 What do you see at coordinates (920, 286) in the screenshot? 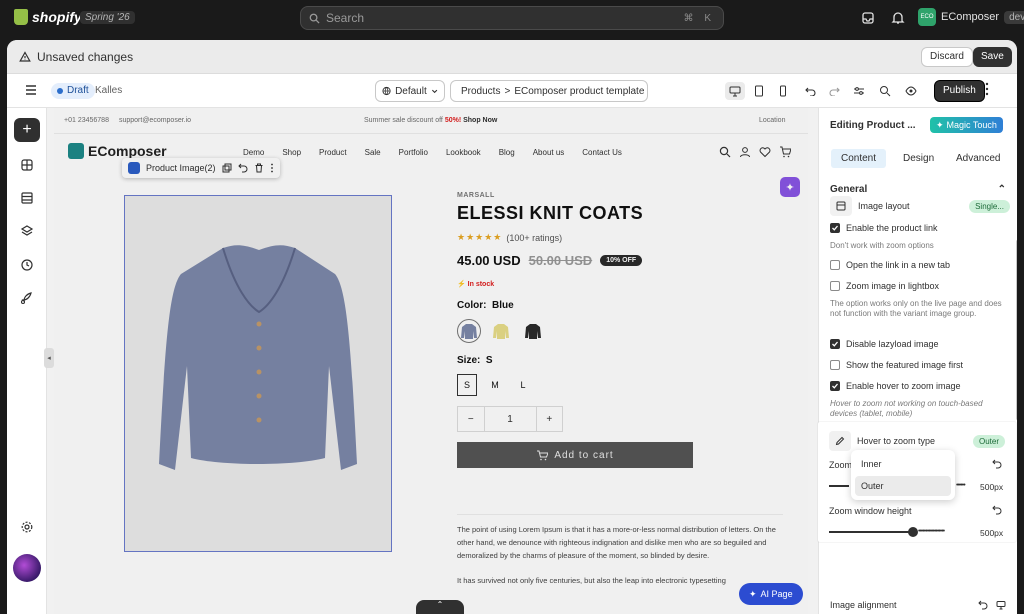
I see `lightbox-row: Zoom image in lightbox` at bounding box center [920, 286].